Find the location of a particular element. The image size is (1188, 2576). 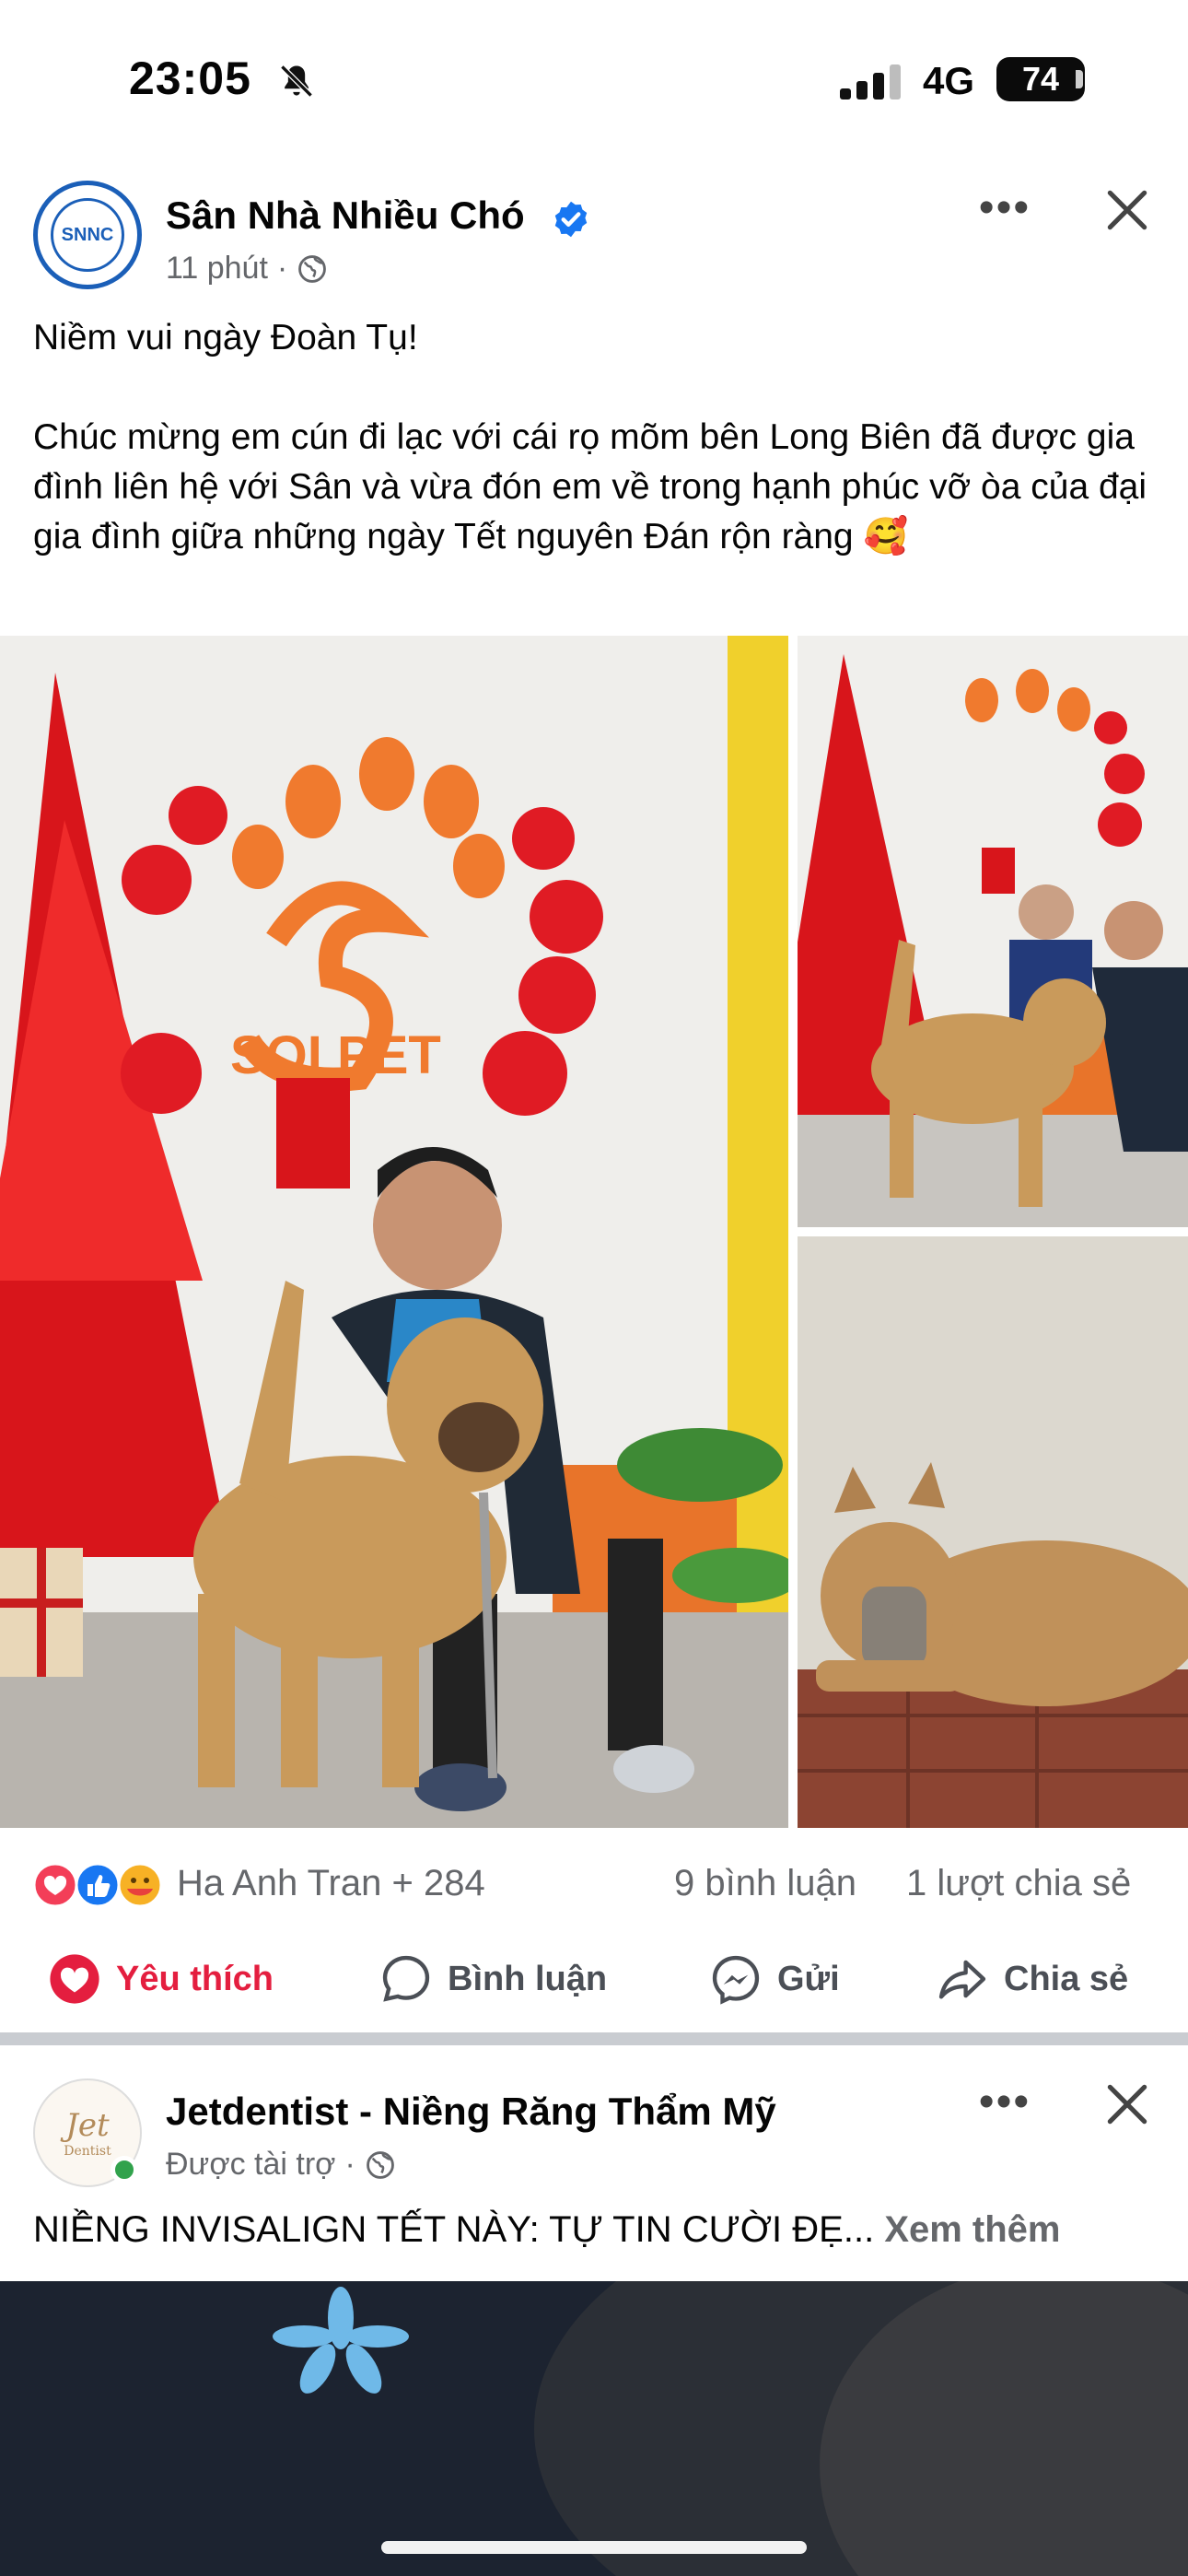

status-bar: 23:05 4G 74 is located at coordinates (594, 78).